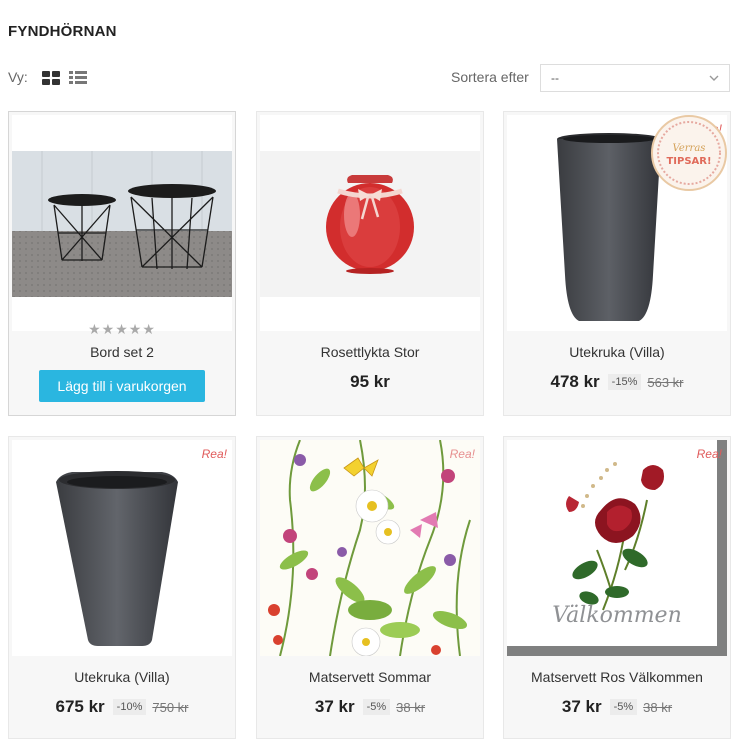  Describe the element at coordinates (555, 78) in the screenshot. I see `sort-selected-value: --` at that location.